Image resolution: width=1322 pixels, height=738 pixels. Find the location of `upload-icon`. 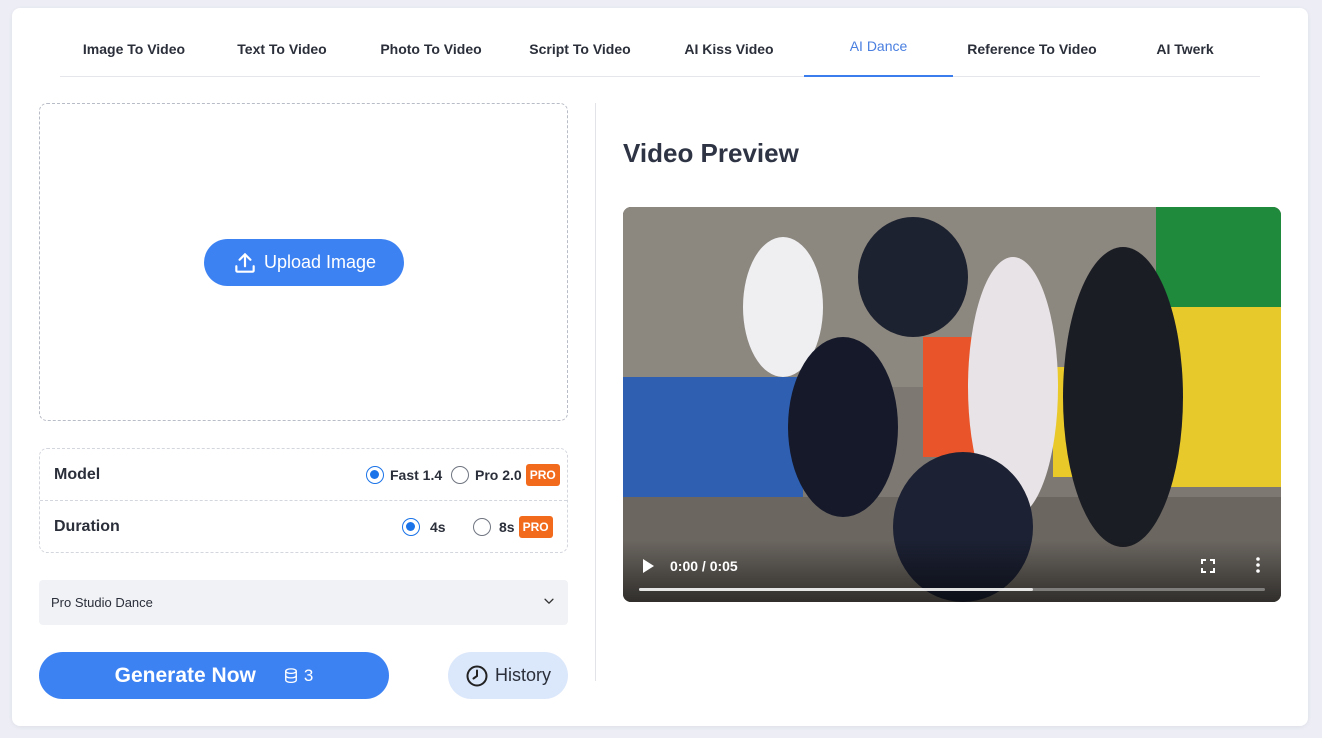

upload-icon is located at coordinates (245, 262).